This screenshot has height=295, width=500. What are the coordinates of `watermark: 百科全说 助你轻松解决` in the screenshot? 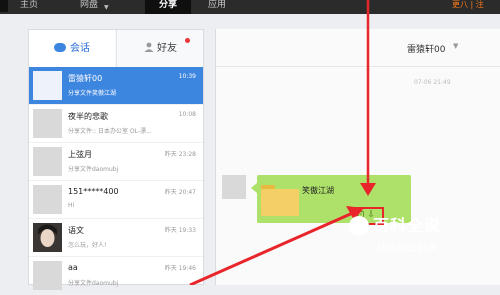 It's located at (409, 237).